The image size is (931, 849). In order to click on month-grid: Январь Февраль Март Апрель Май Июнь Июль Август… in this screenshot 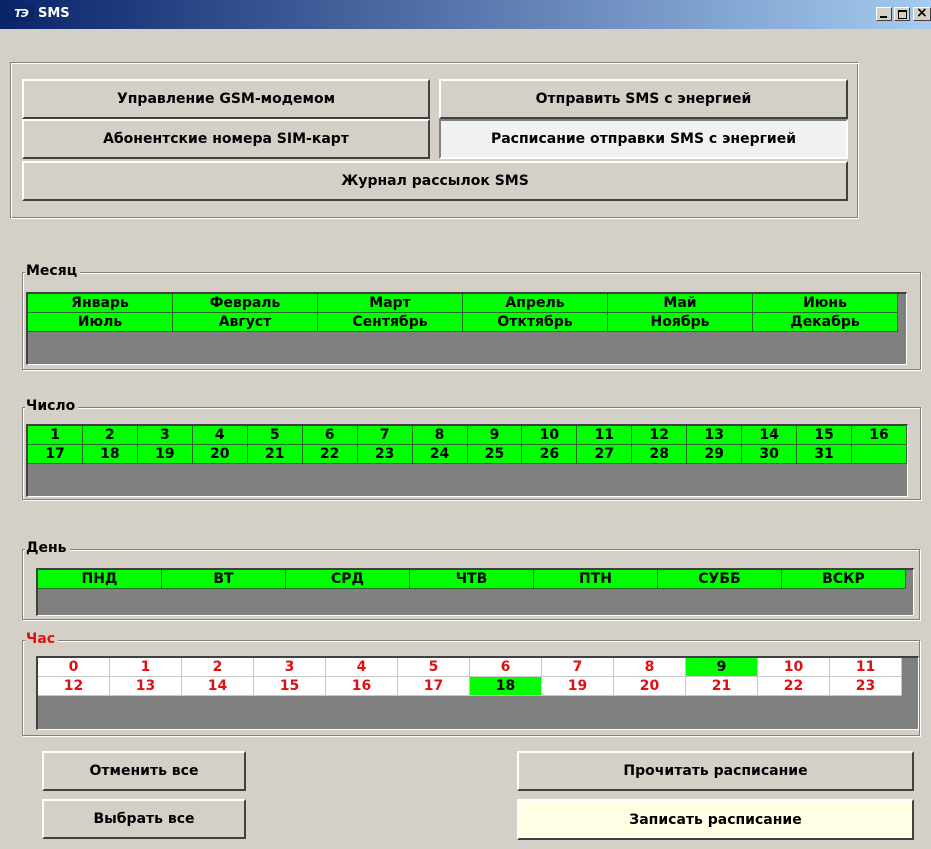, I will do `click(466, 328)`.